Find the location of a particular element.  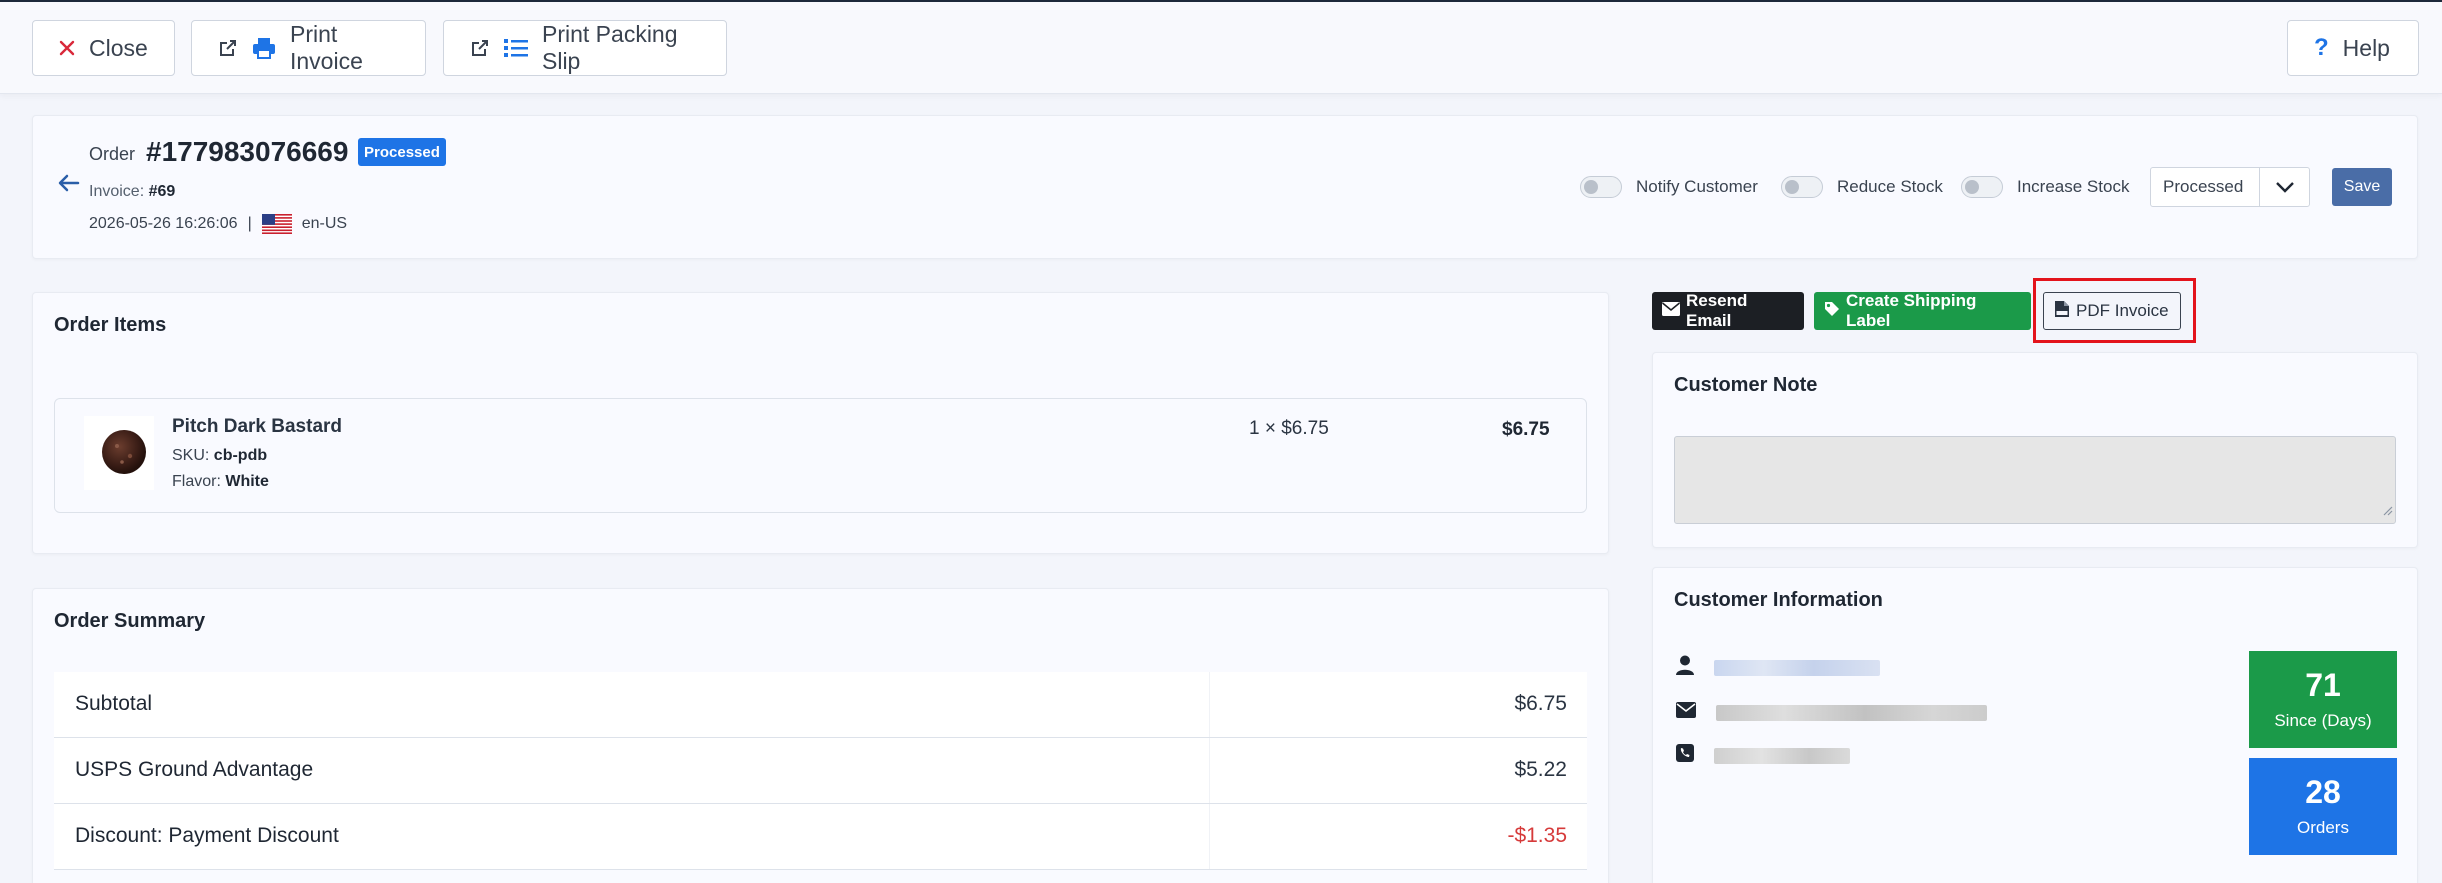

orders-count-caption: Orders is located at coordinates (2323, 828).